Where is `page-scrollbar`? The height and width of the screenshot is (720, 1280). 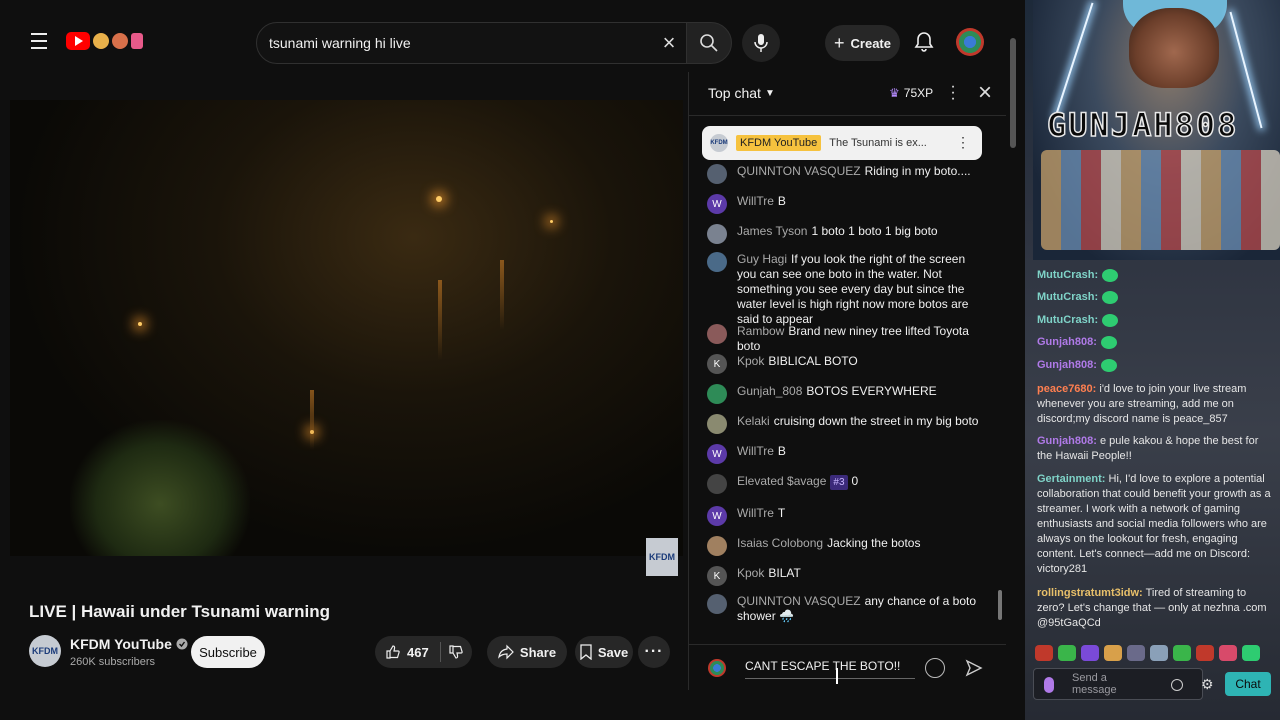
page-scrollbar is located at coordinates (1013, 355).